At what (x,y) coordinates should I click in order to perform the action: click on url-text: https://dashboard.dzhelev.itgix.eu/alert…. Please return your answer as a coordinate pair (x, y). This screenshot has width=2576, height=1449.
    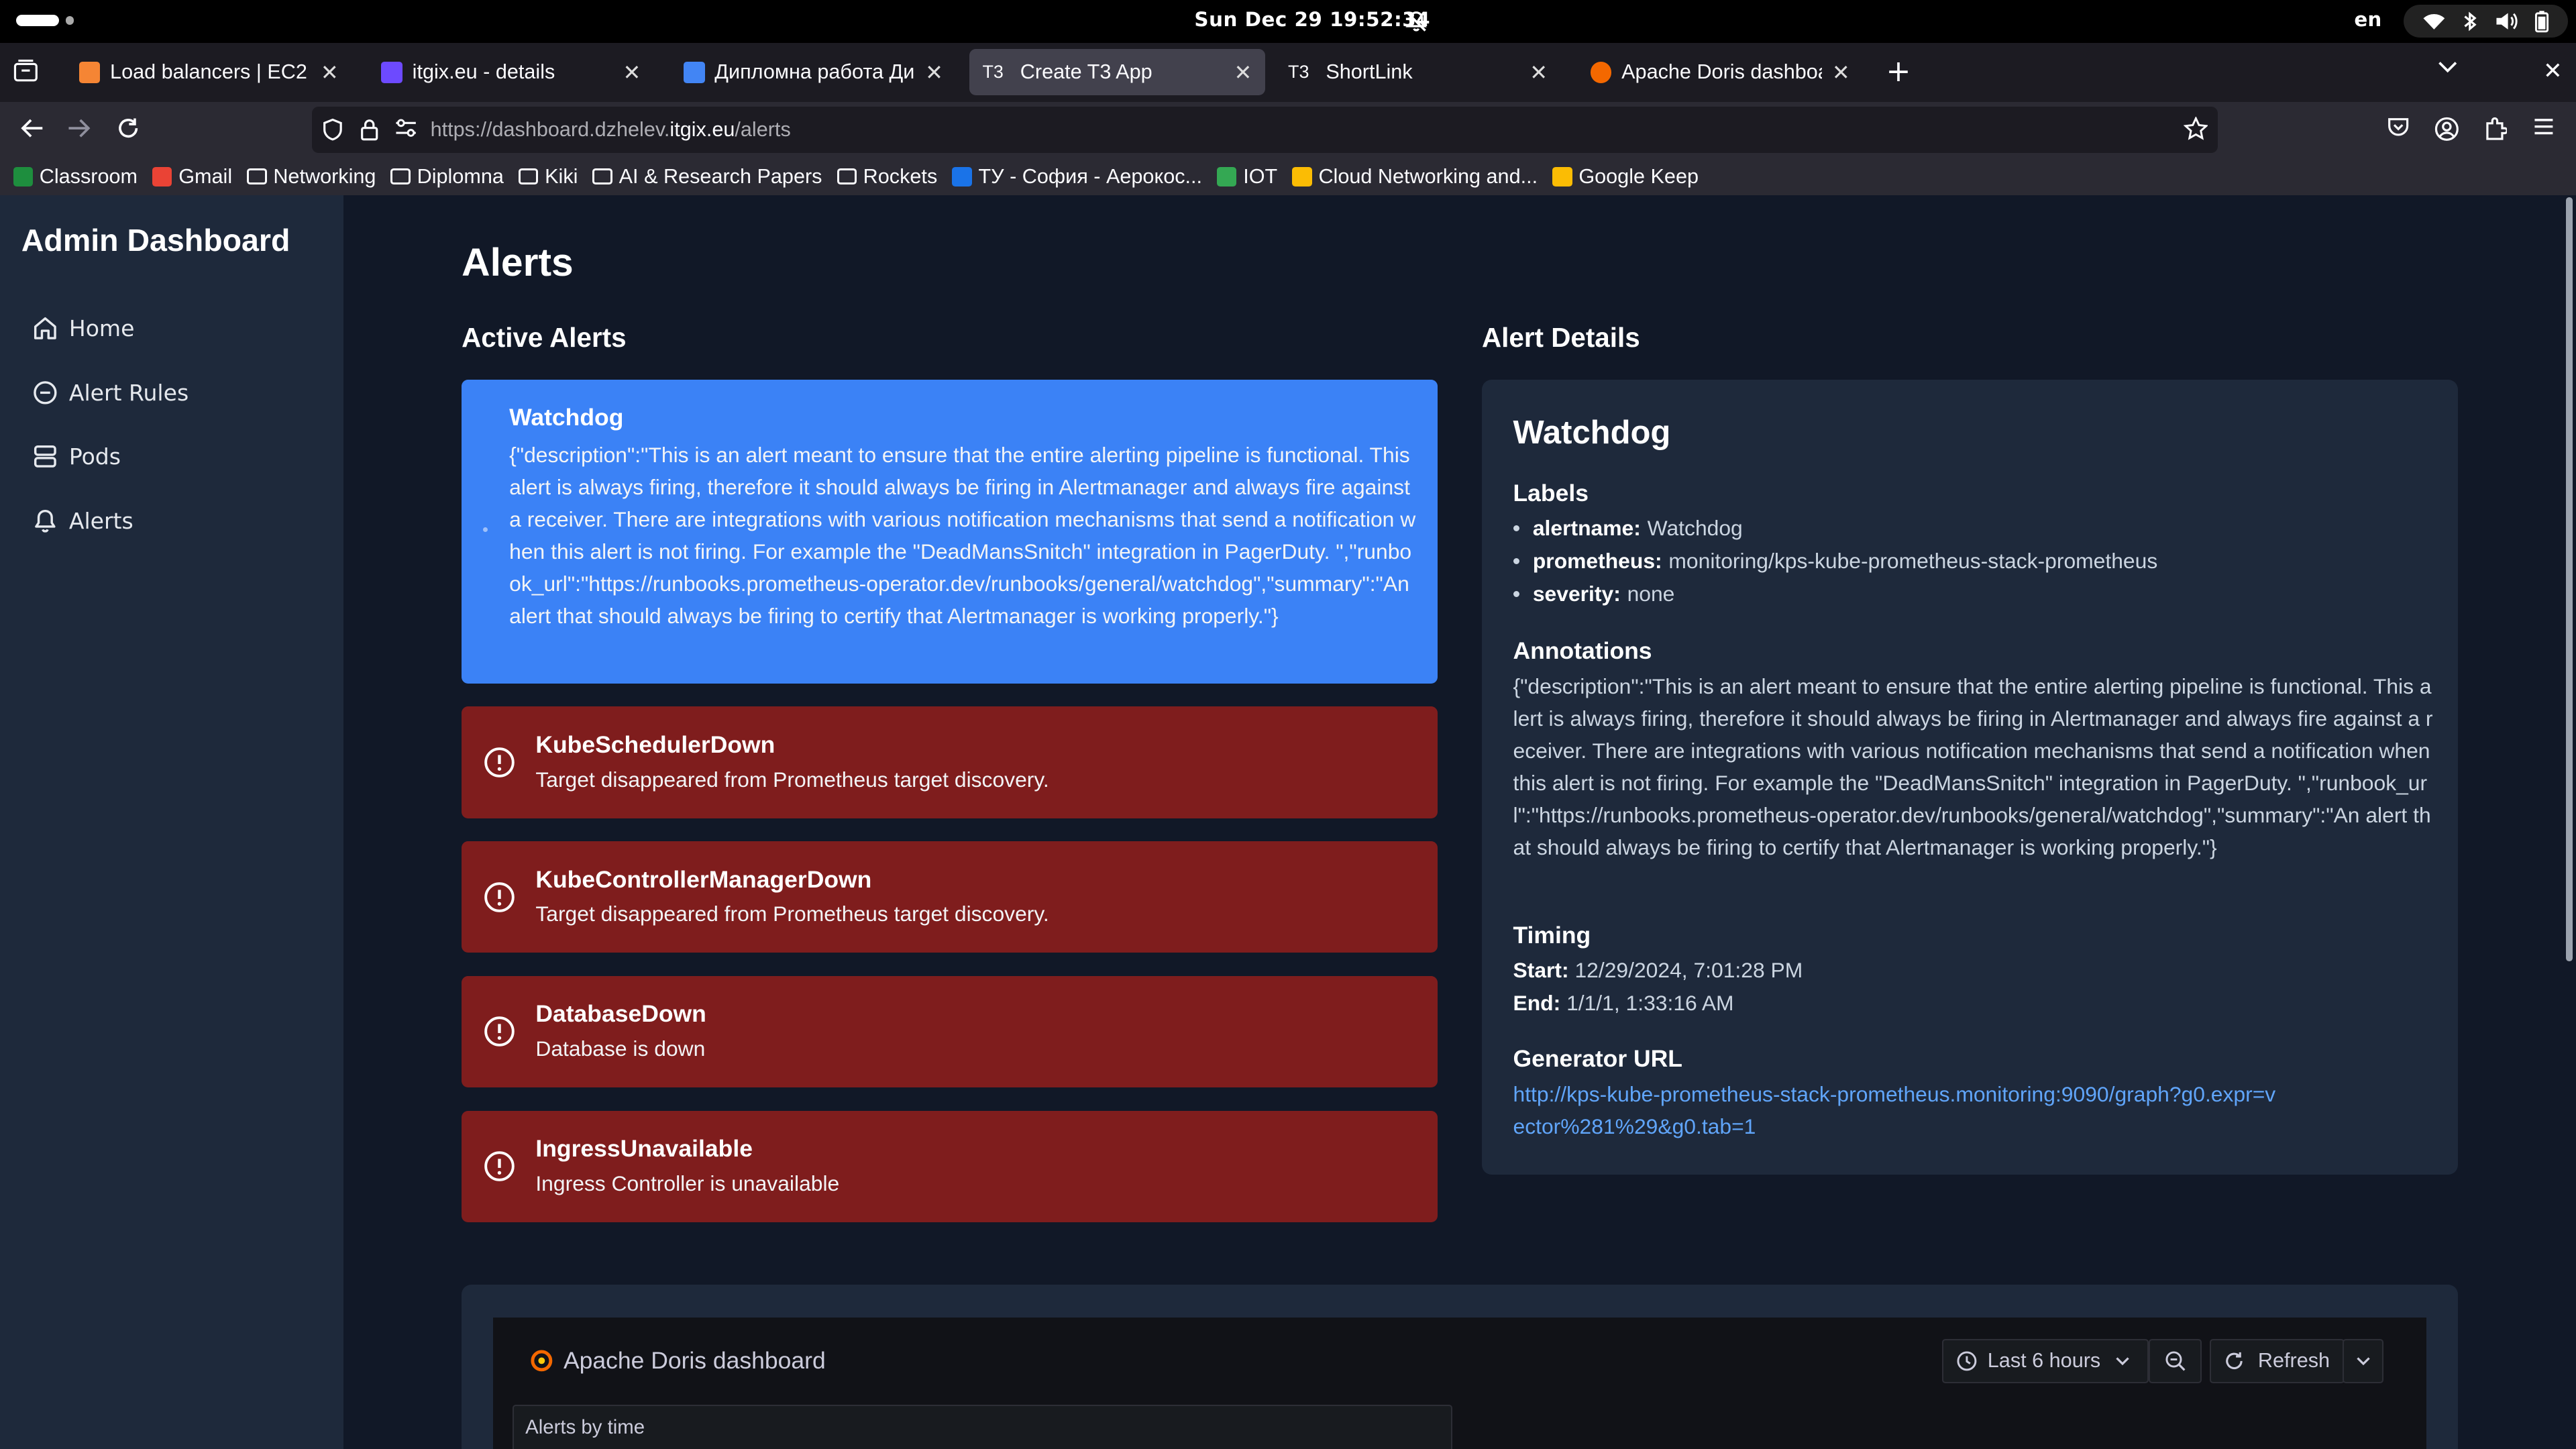
    Looking at the image, I should click on (611, 130).